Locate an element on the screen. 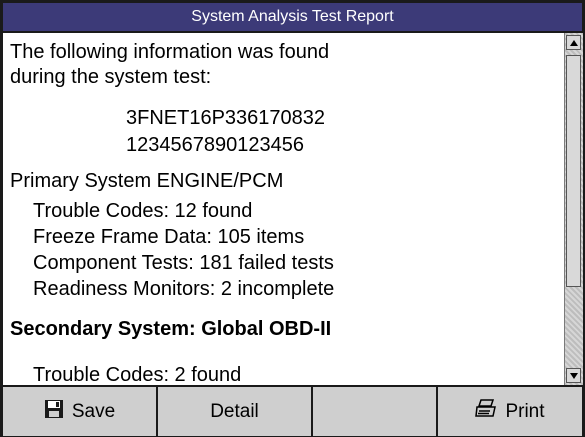 This screenshot has height=437, width=585. printer-icon is located at coordinates (486, 411).